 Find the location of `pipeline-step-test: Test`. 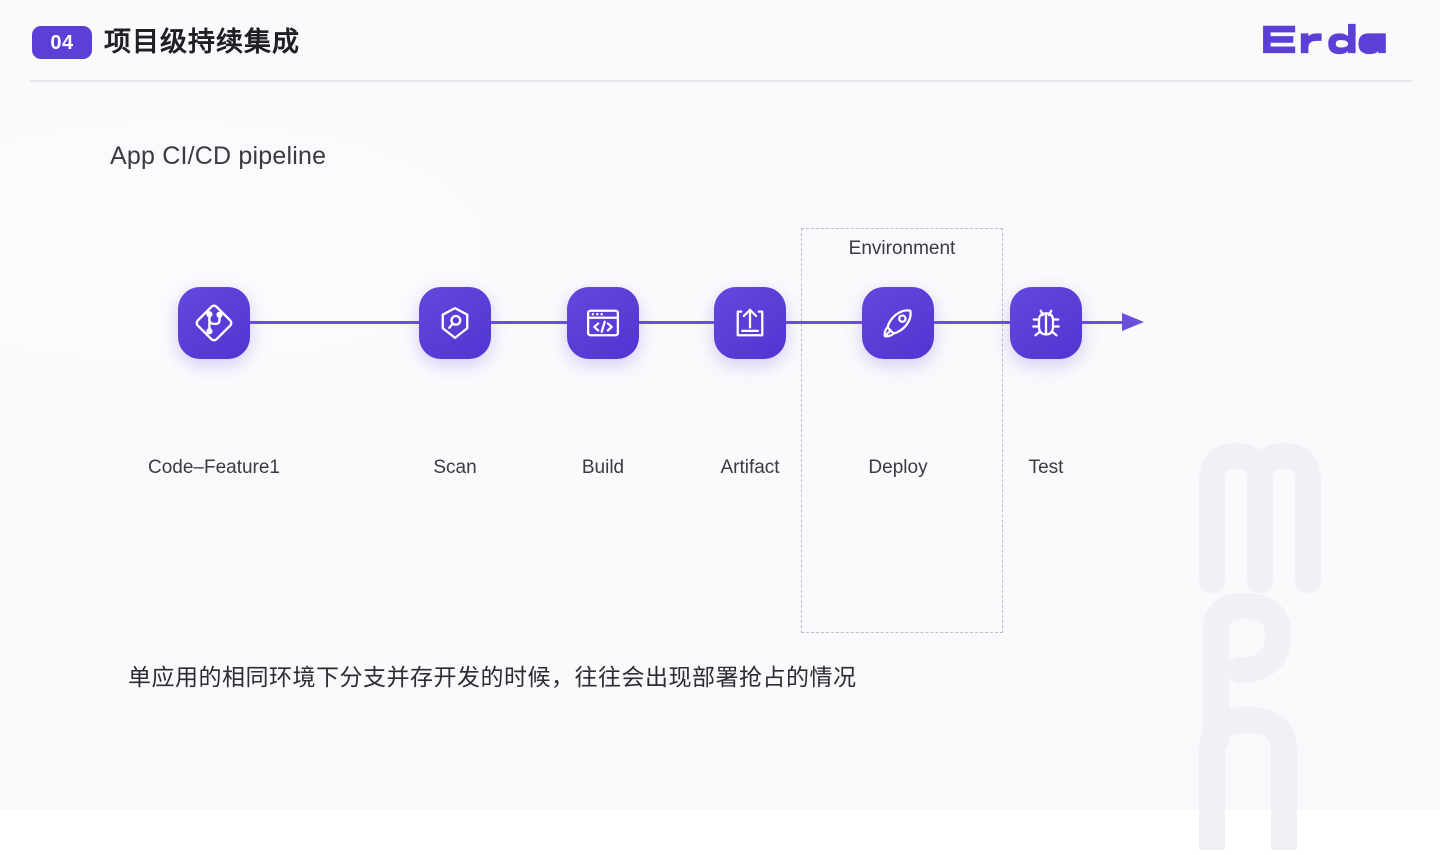

pipeline-step-test: Test is located at coordinates (1046, 382).